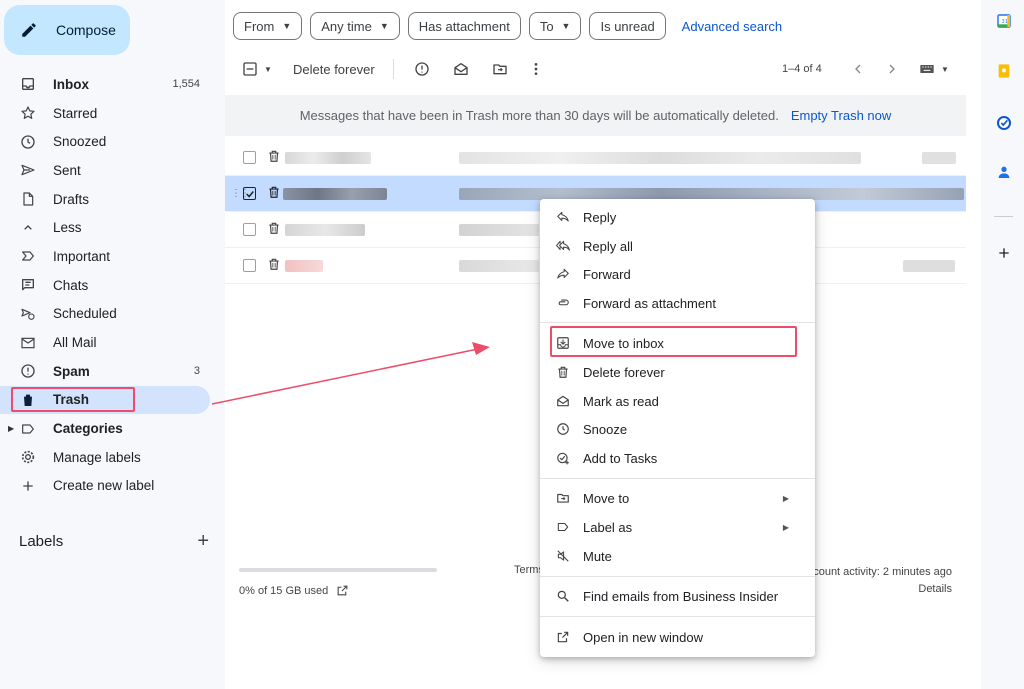 Image resolution: width=1024 pixels, height=689 pixels. What do you see at coordinates (563, 596) in the screenshot?
I see `search-icon` at bounding box center [563, 596].